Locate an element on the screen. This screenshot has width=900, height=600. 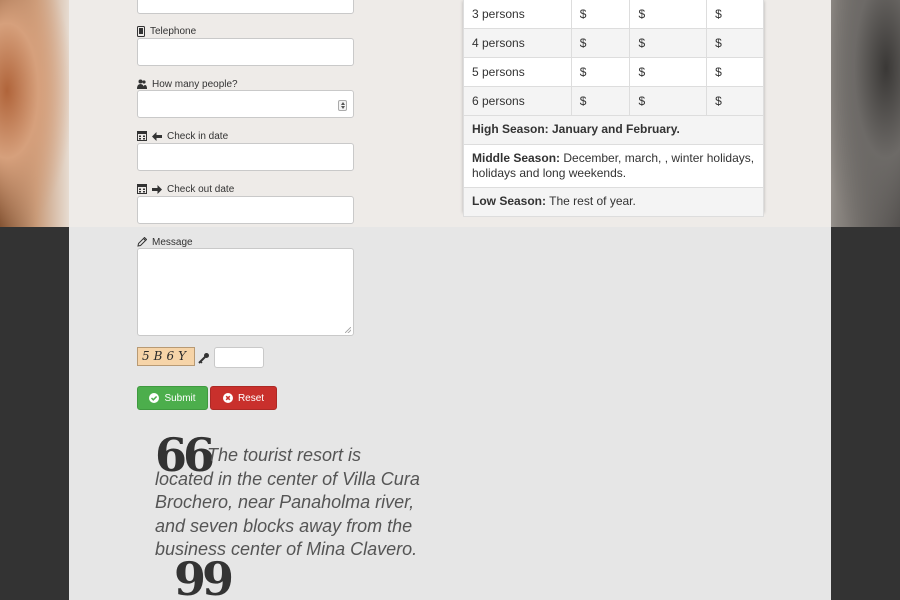
message-label-text: Message is located at coordinates (172, 242).